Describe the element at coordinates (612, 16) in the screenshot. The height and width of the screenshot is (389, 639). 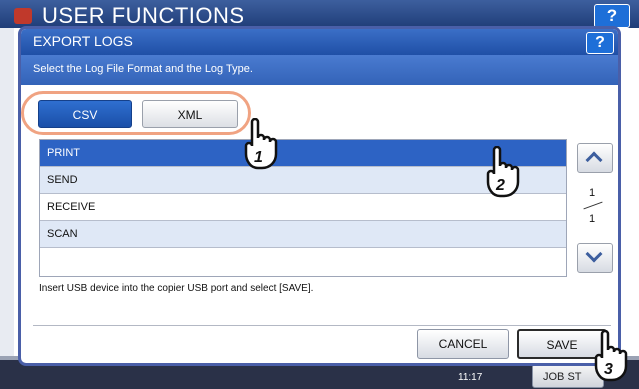
I see `app-help-button: ?` at that location.